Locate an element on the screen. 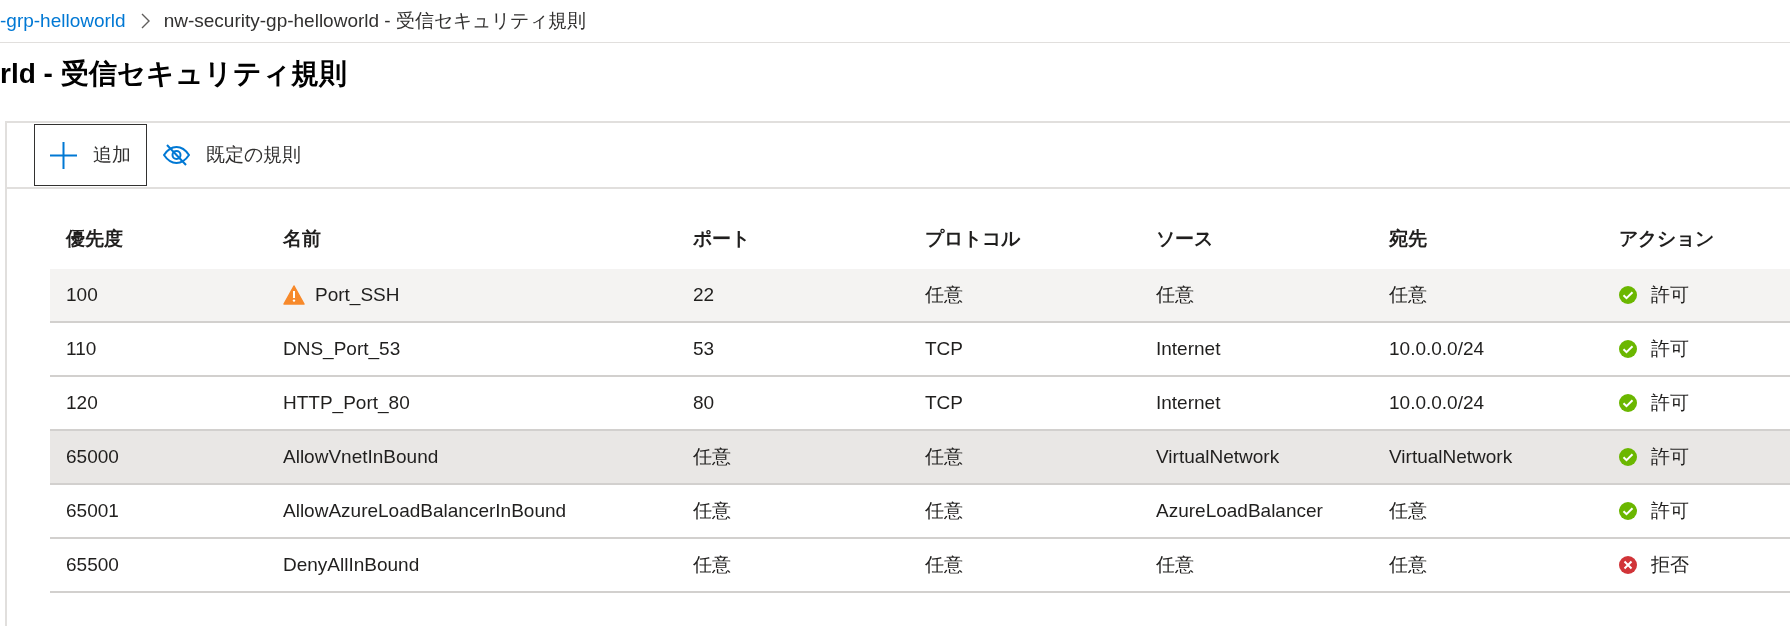 This screenshot has width=1790, height=628. table-row: 100 Port_SSH 22 任意 任意 任意 許可 is located at coordinates (920, 296).